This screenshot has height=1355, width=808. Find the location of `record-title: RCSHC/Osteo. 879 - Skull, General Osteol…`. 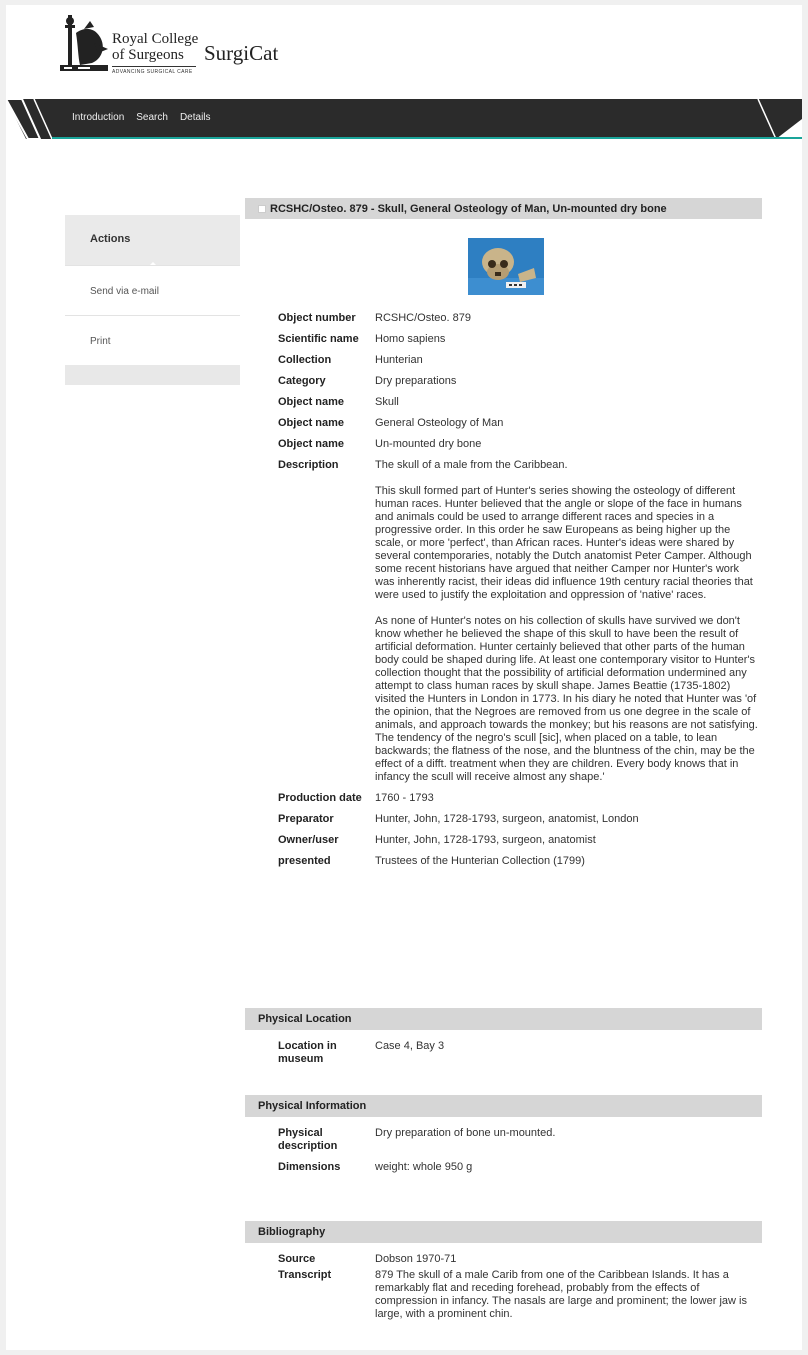

record-title: RCSHC/Osteo. 879 - Skull, General Osteol… is located at coordinates (468, 208).